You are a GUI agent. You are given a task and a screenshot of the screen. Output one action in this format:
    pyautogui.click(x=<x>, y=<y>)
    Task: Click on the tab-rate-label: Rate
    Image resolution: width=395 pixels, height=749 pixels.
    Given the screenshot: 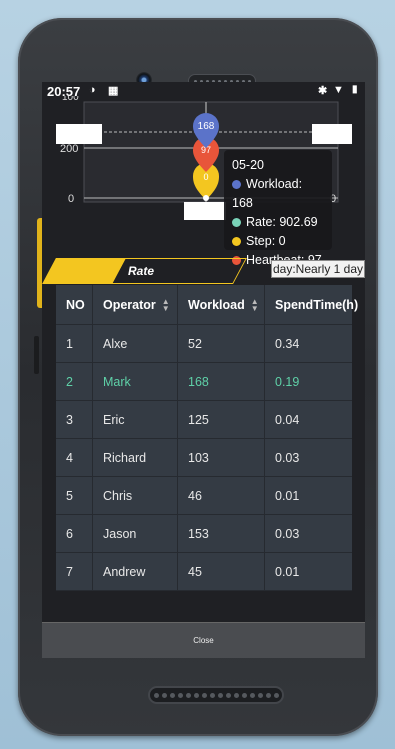 What is the action you would take?
    pyautogui.click(x=141, y=271)
    